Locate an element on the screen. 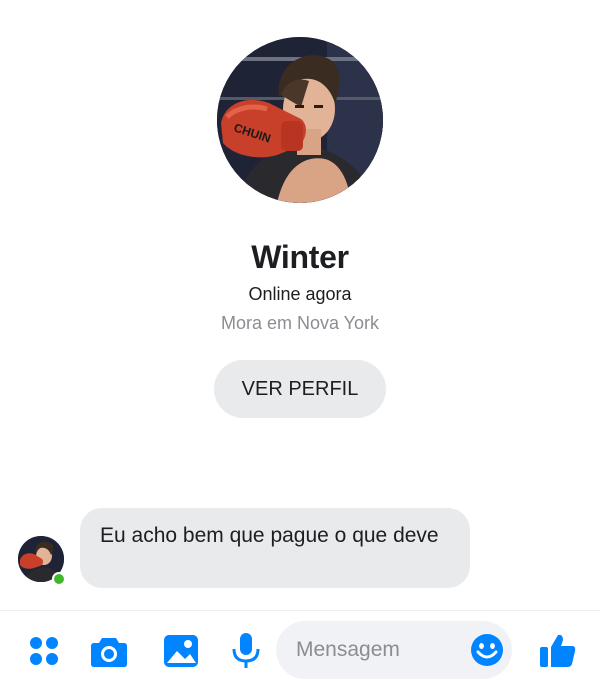 The image size is (600, 683). message-input is located at coordinates (381, 650).